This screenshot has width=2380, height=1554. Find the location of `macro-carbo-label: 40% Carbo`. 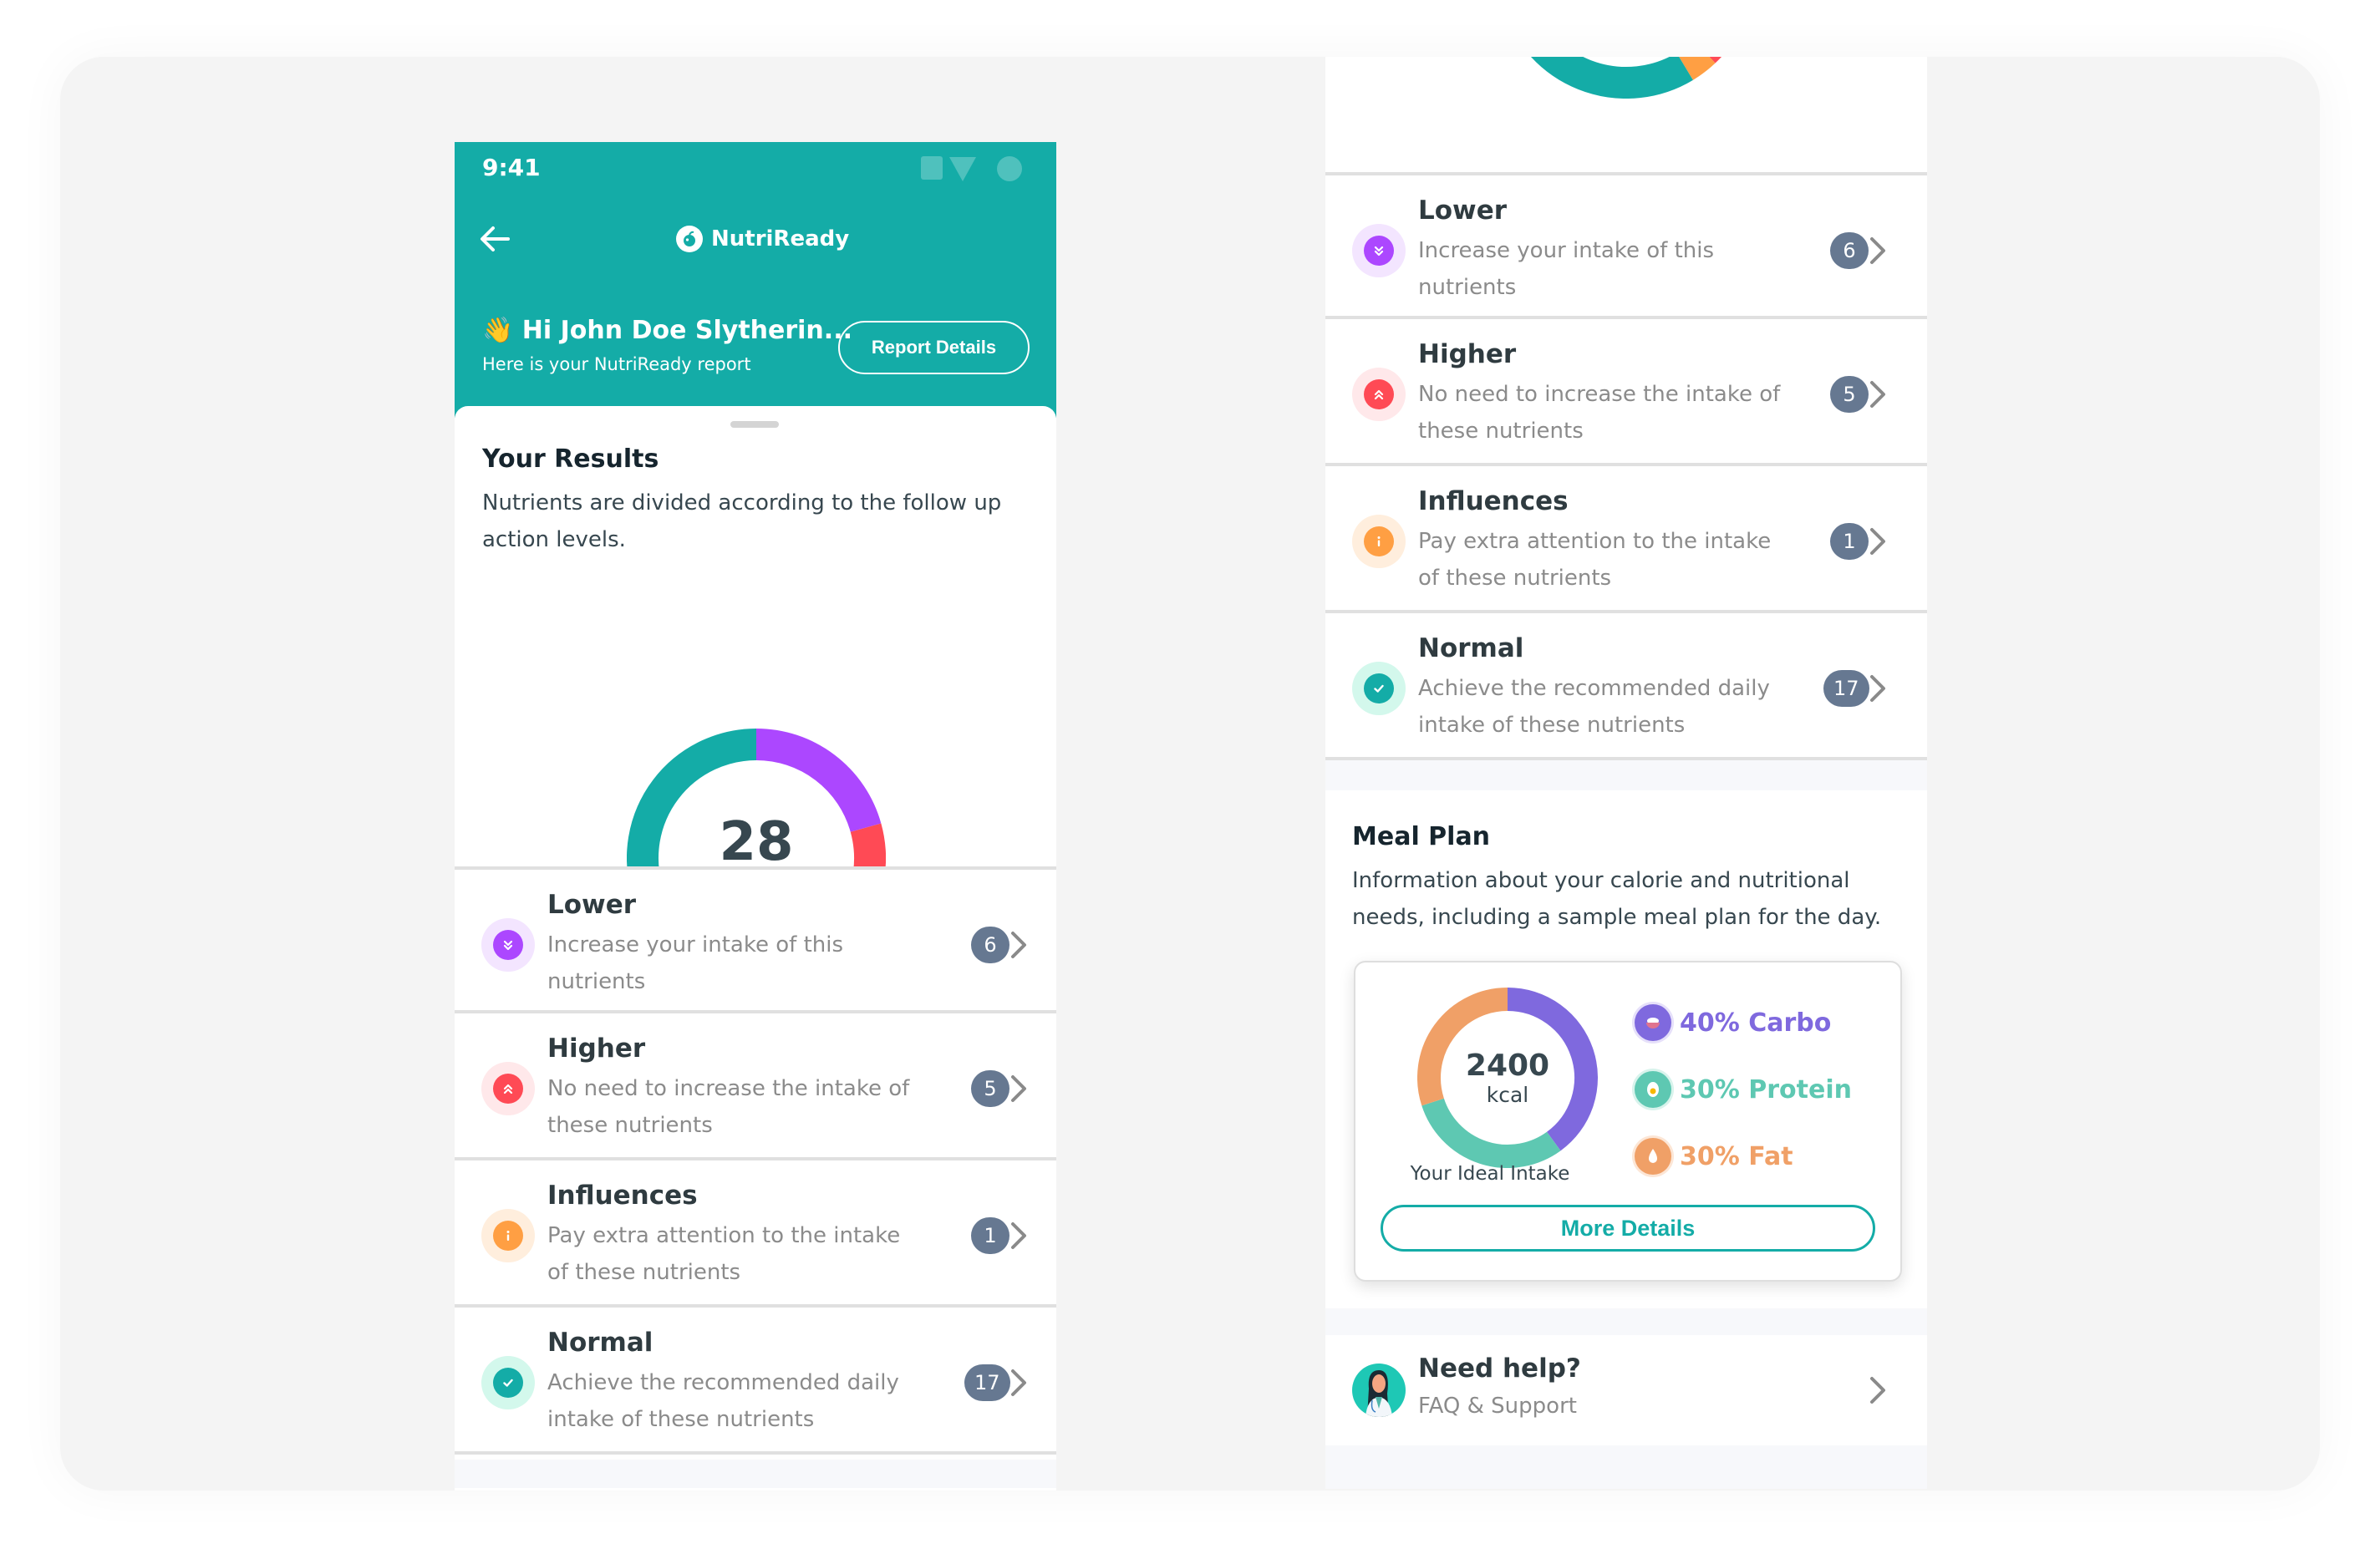

macro-carbo-label: 40% Carbo is located at coordinates (1756, 1023).